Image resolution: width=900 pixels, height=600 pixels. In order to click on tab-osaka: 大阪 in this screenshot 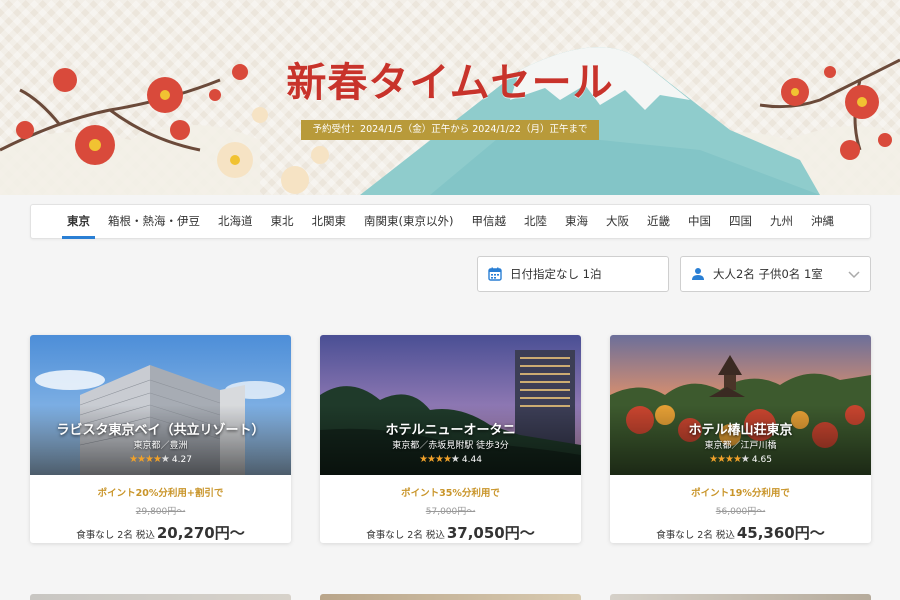, I will do `click(617, 221)`.